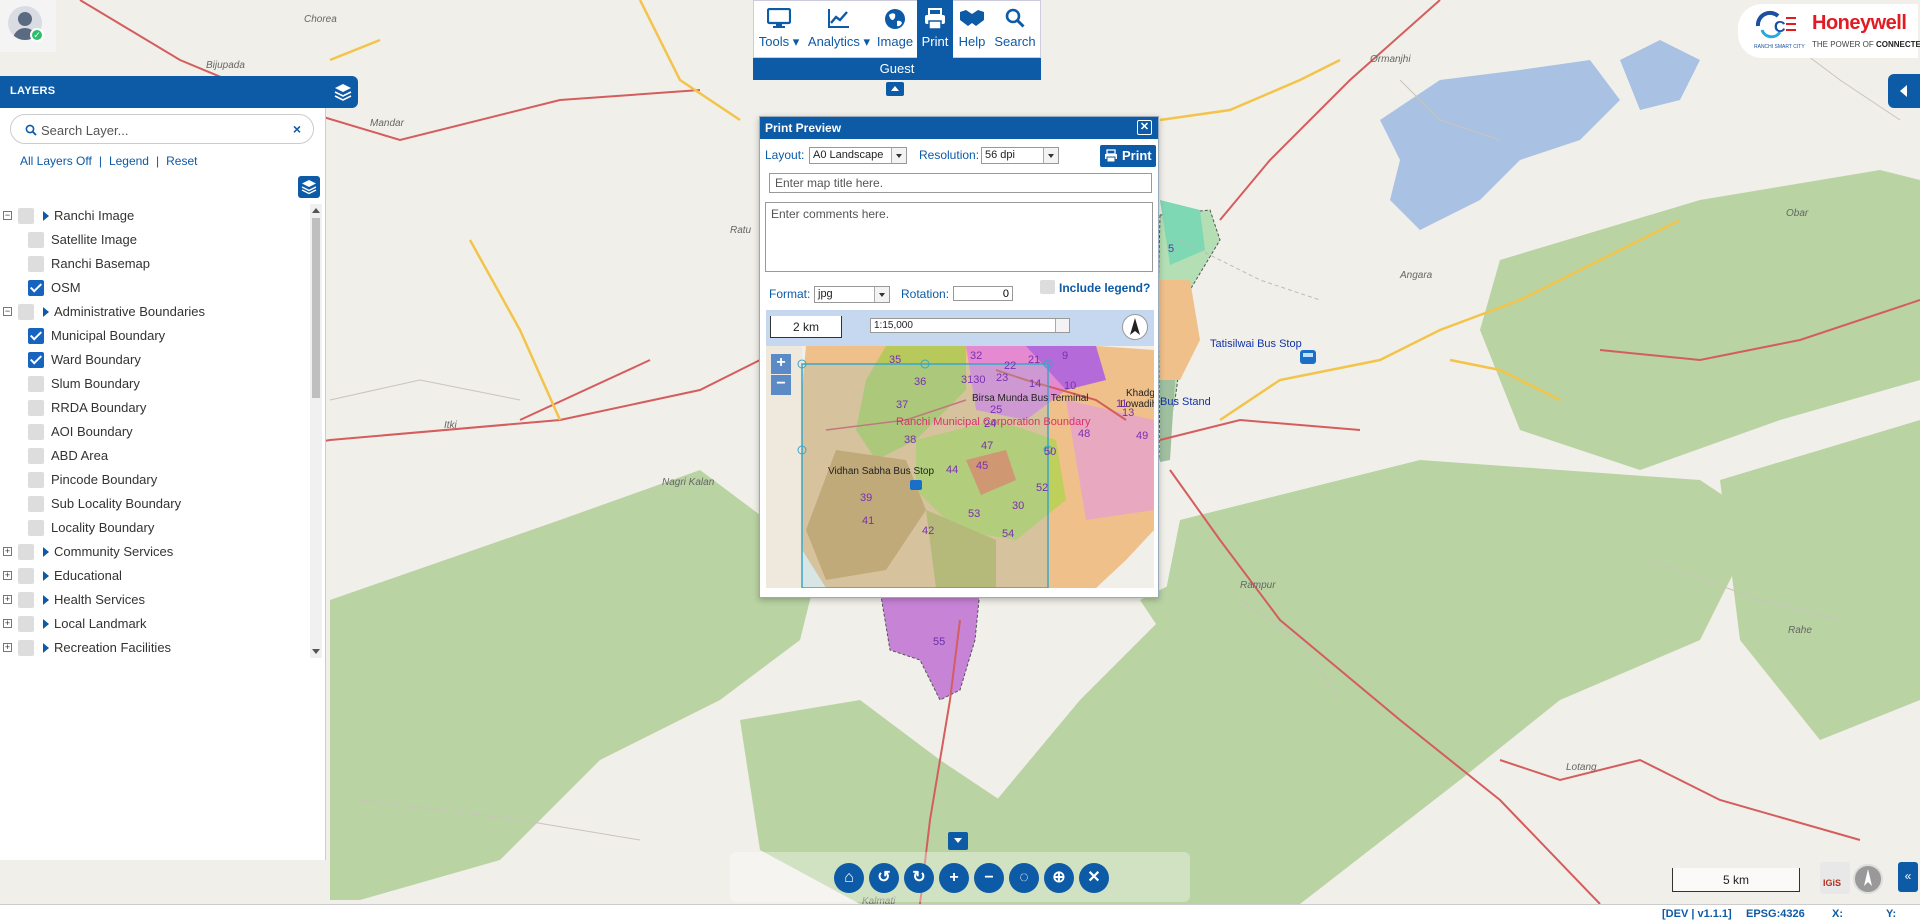  Describe the element at coordinates (161, 130) in the screenshot. I see `layer-search-input` at that location.